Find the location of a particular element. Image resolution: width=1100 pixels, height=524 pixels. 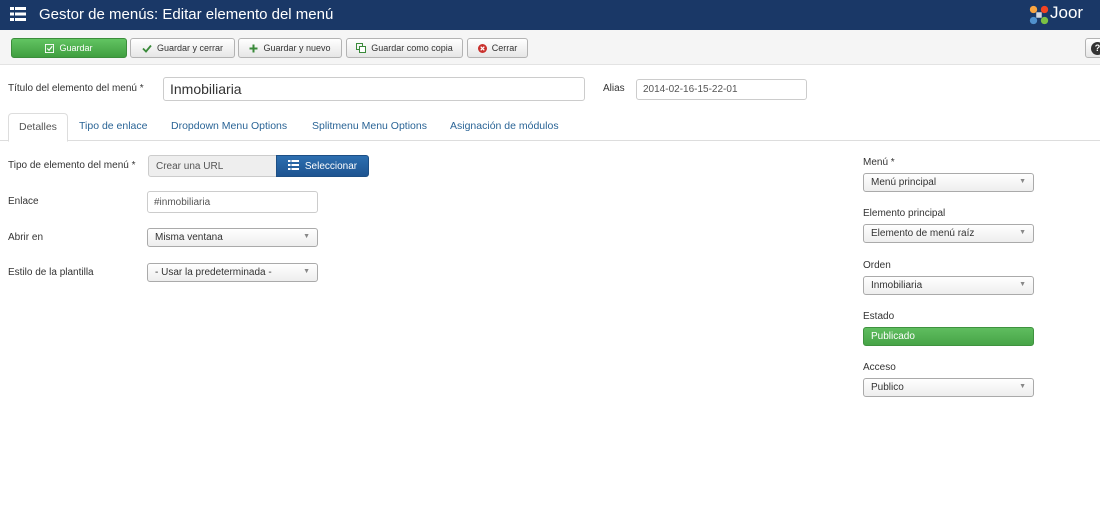

open-in-value: Misma ventana is located at coordinates (189, 237).